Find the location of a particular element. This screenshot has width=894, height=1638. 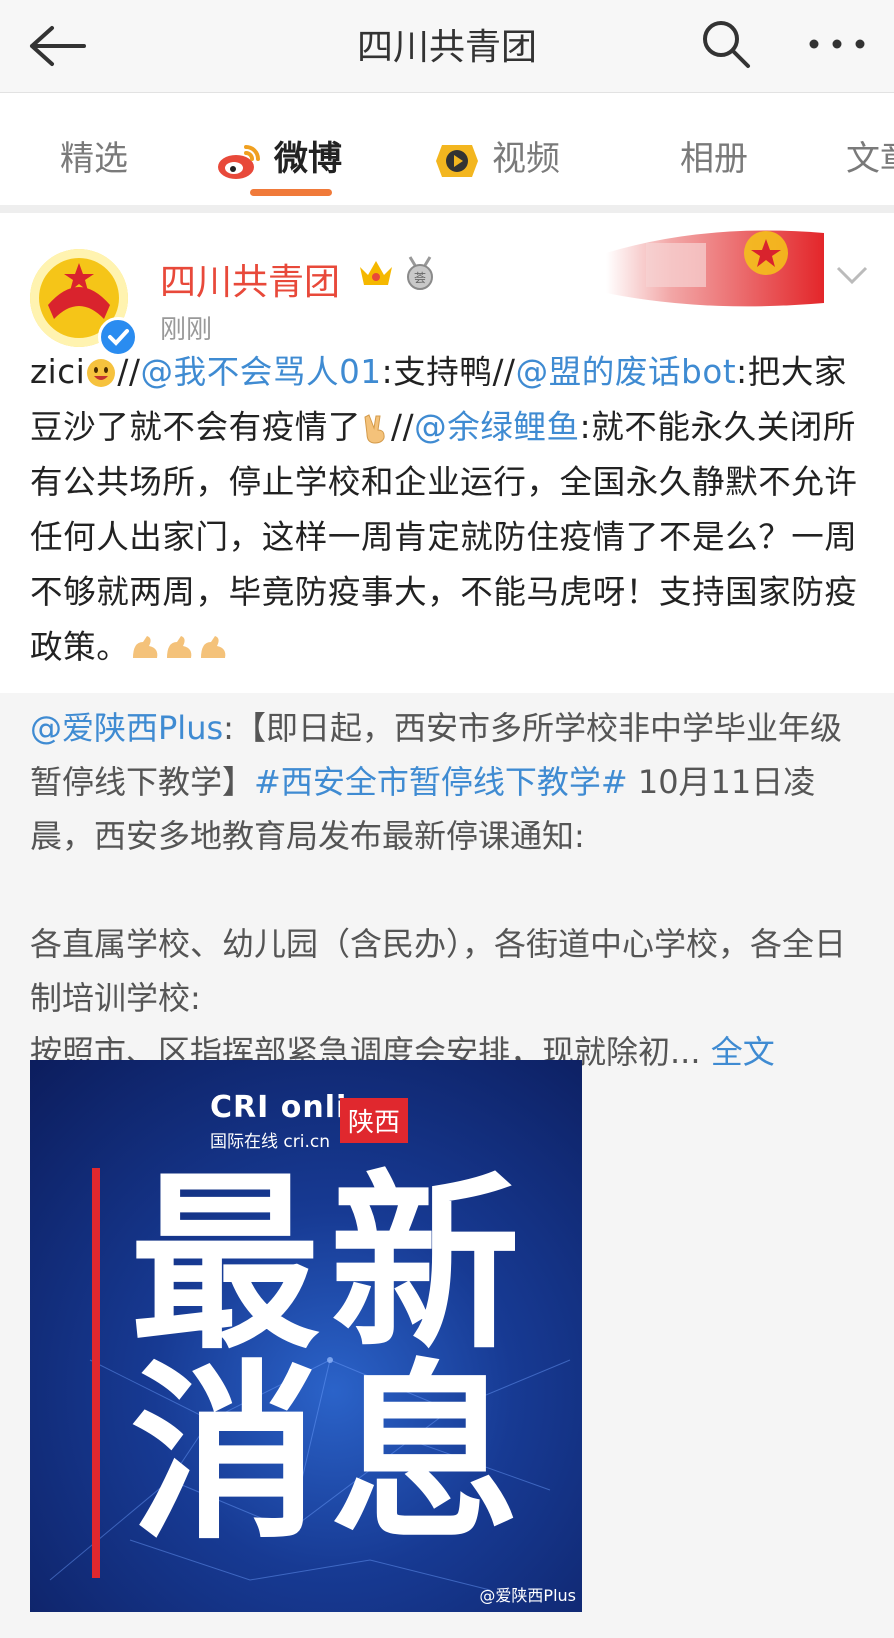

read-full-text-link: 全文 is located at coordinates (743, 1052).